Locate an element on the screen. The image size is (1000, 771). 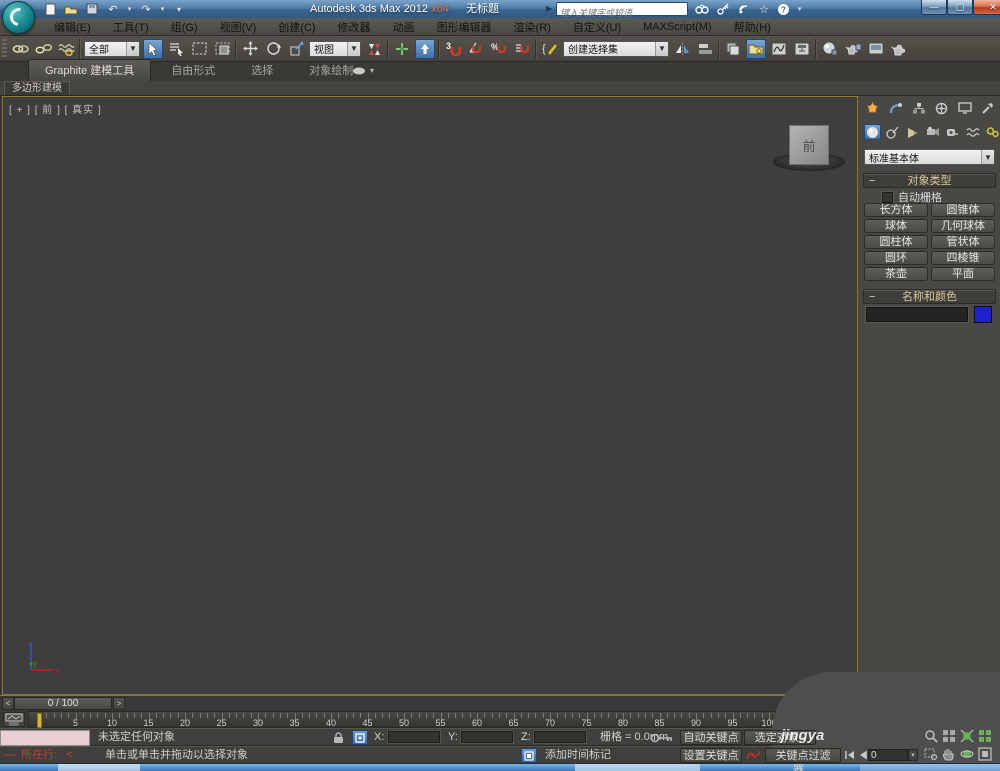
application-menu-button is located at coordinates (18, 17).